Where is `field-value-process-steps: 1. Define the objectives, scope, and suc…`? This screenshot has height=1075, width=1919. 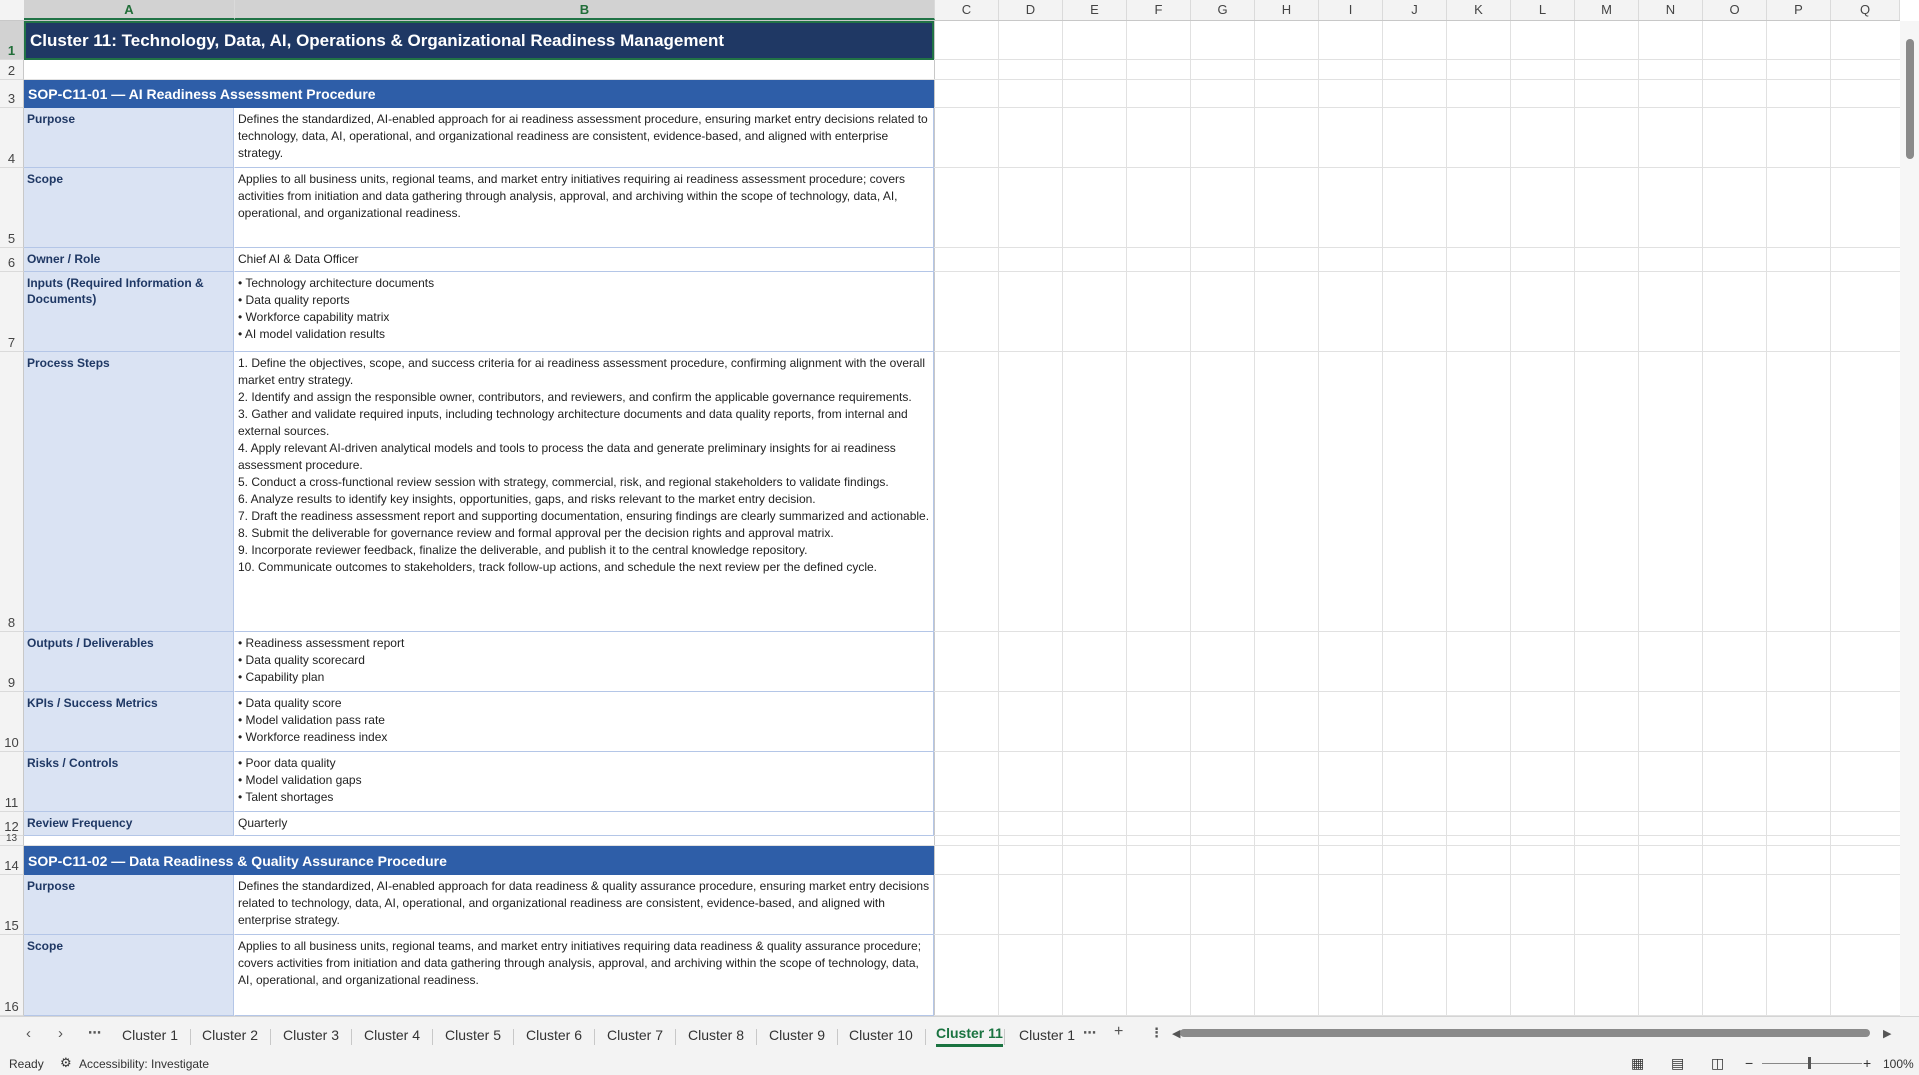 field-value-process-steps: 1. Define the objectives, scope, and suc… is located at coordinates (584, 492).